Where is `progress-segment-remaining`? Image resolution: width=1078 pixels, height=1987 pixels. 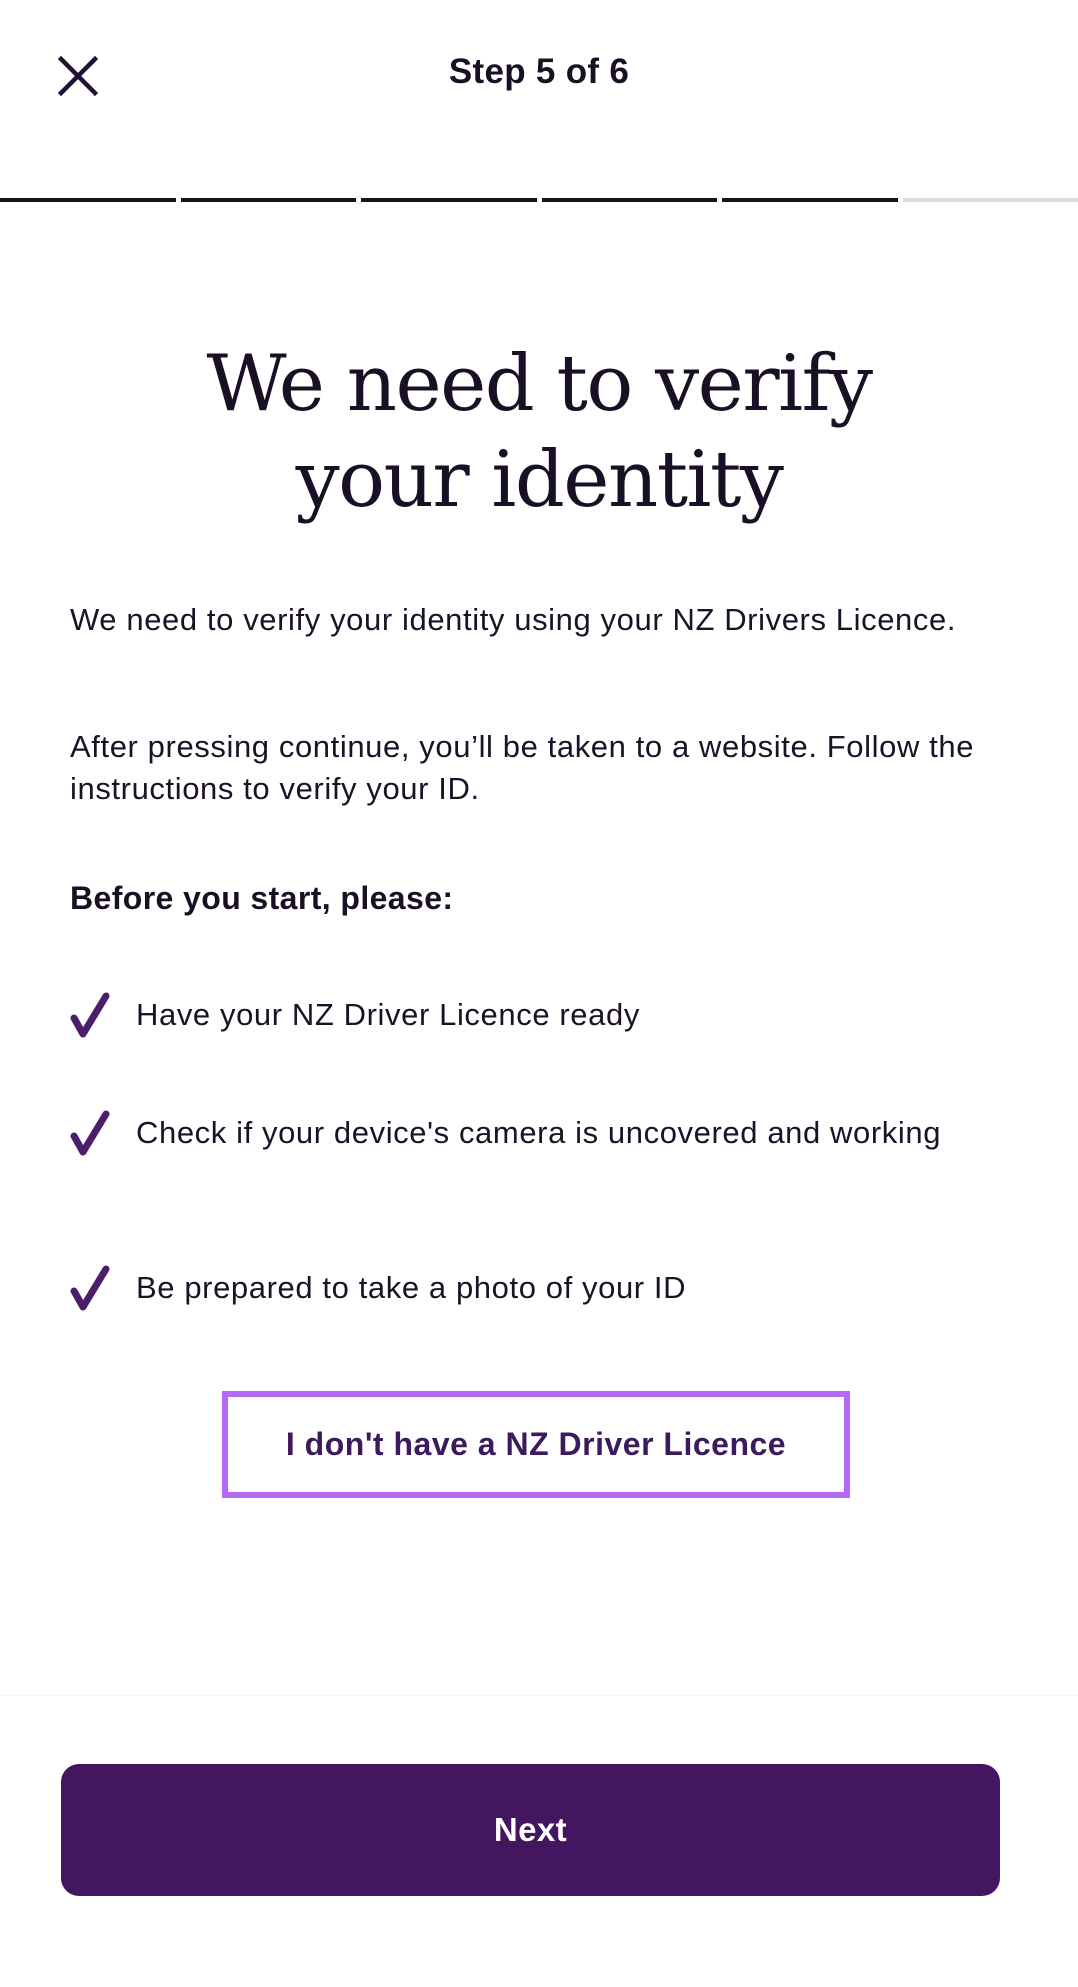
progress-segment-remaining is located at coordinates (990, 200).